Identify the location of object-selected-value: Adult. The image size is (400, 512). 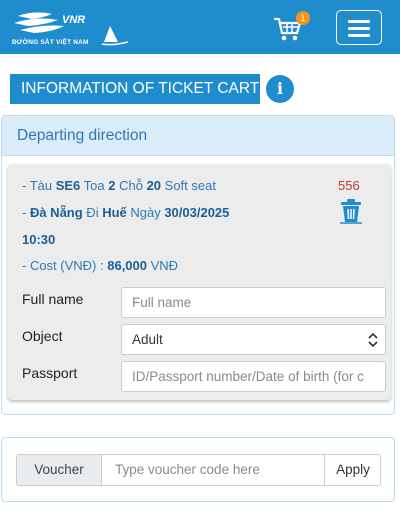
(147, 339).